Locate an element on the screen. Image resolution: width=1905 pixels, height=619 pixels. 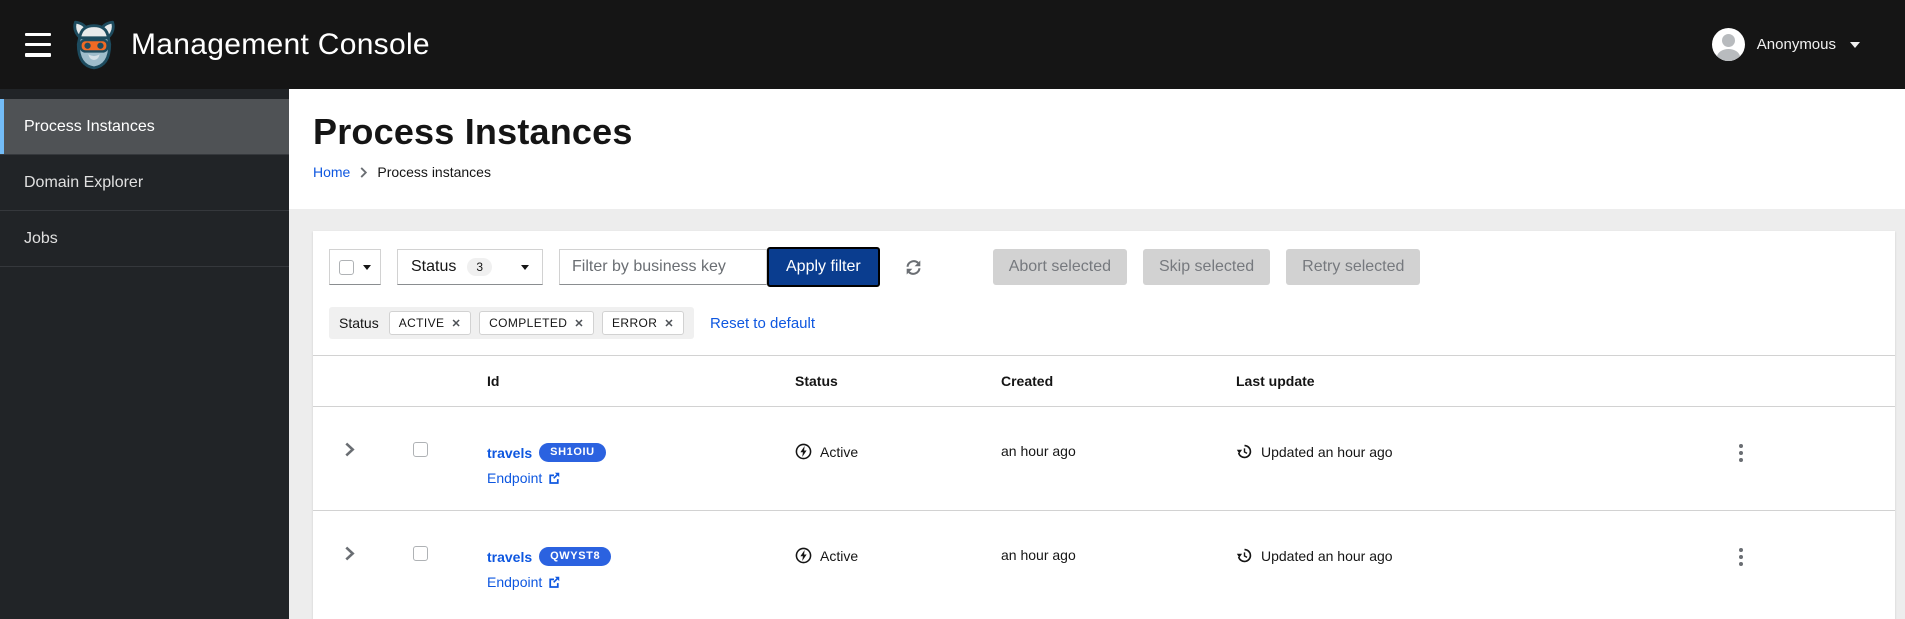
username-dropdown: Anonymous is located at coordinates (1796, 44).